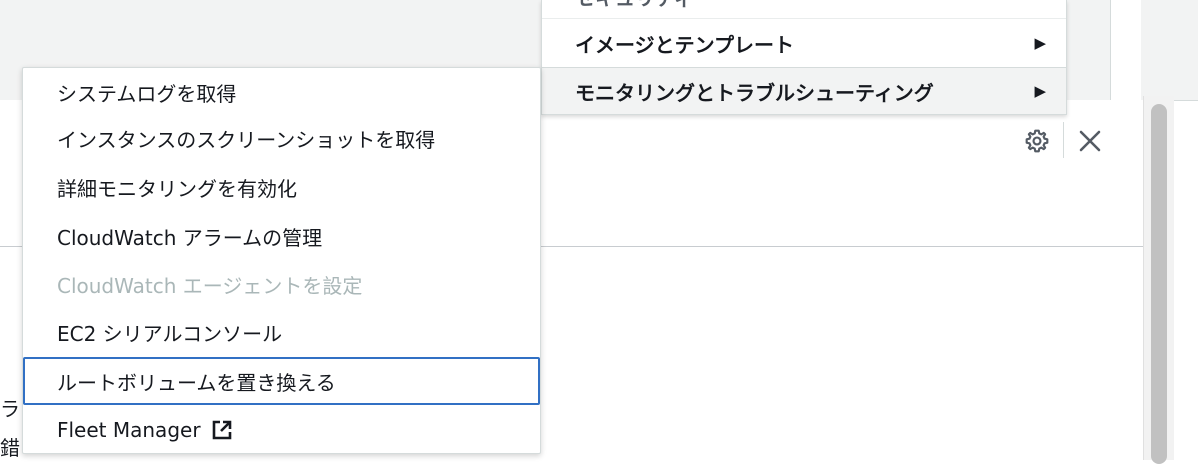 Image resolution: width=1198 pixels, height=464 pixels. I want to click on submenu-item-label: インスタンスのスクリーンショットを取得, so click(246, 139).